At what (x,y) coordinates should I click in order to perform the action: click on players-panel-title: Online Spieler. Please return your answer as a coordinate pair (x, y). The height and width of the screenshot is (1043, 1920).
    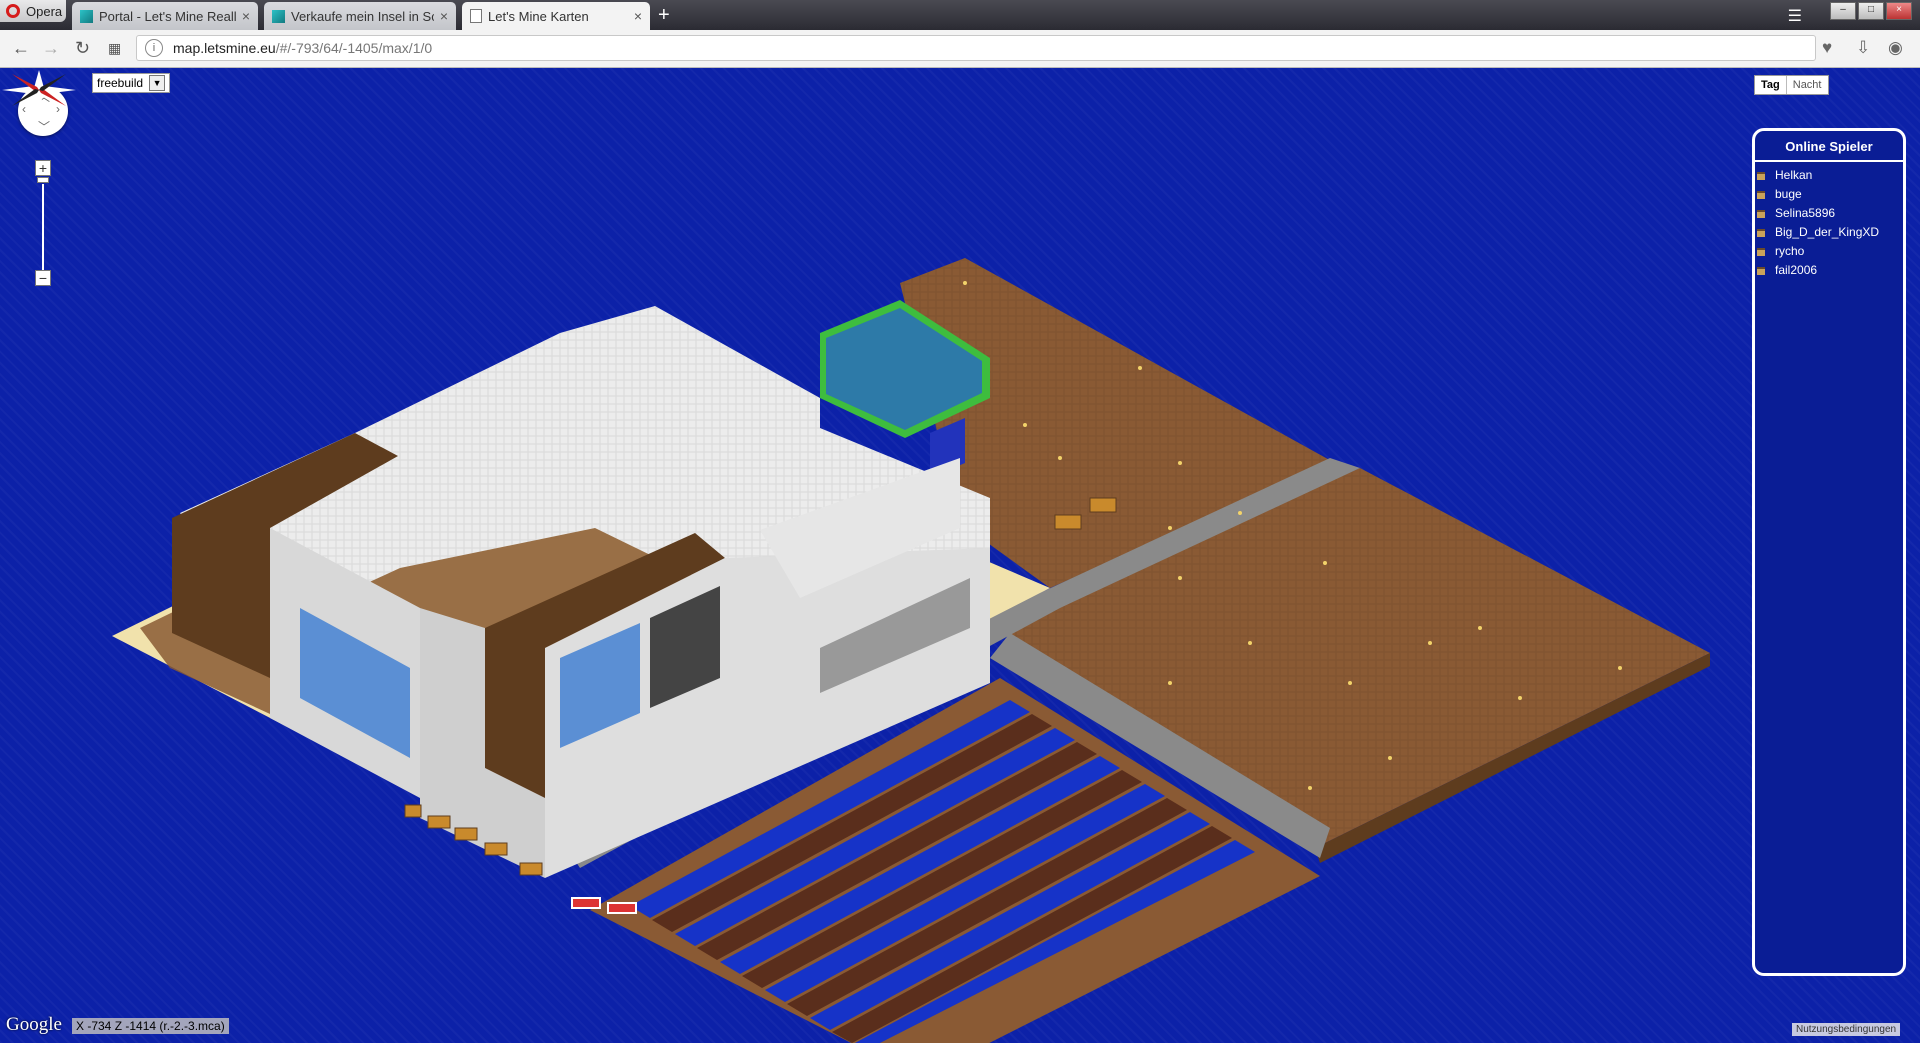
    Looking at the image, I should click on (1829, 146).